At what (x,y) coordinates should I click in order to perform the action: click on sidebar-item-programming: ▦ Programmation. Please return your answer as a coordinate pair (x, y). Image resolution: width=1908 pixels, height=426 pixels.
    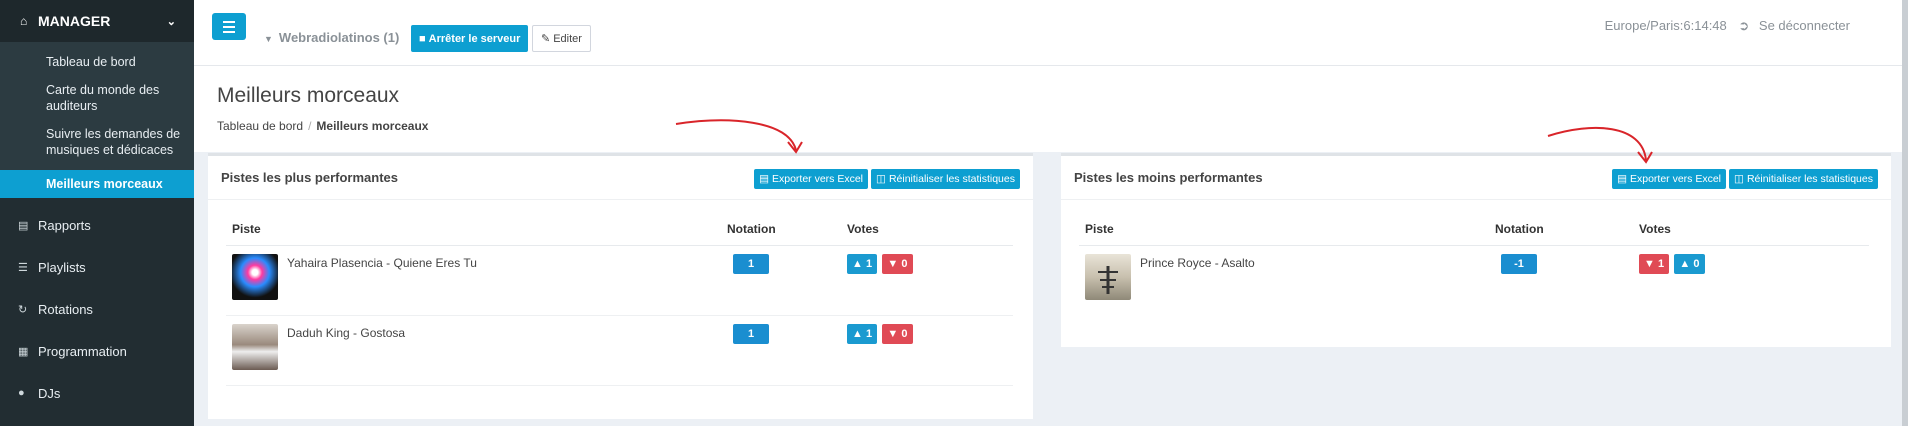
    Looking at the image, I should click on (97, 351).